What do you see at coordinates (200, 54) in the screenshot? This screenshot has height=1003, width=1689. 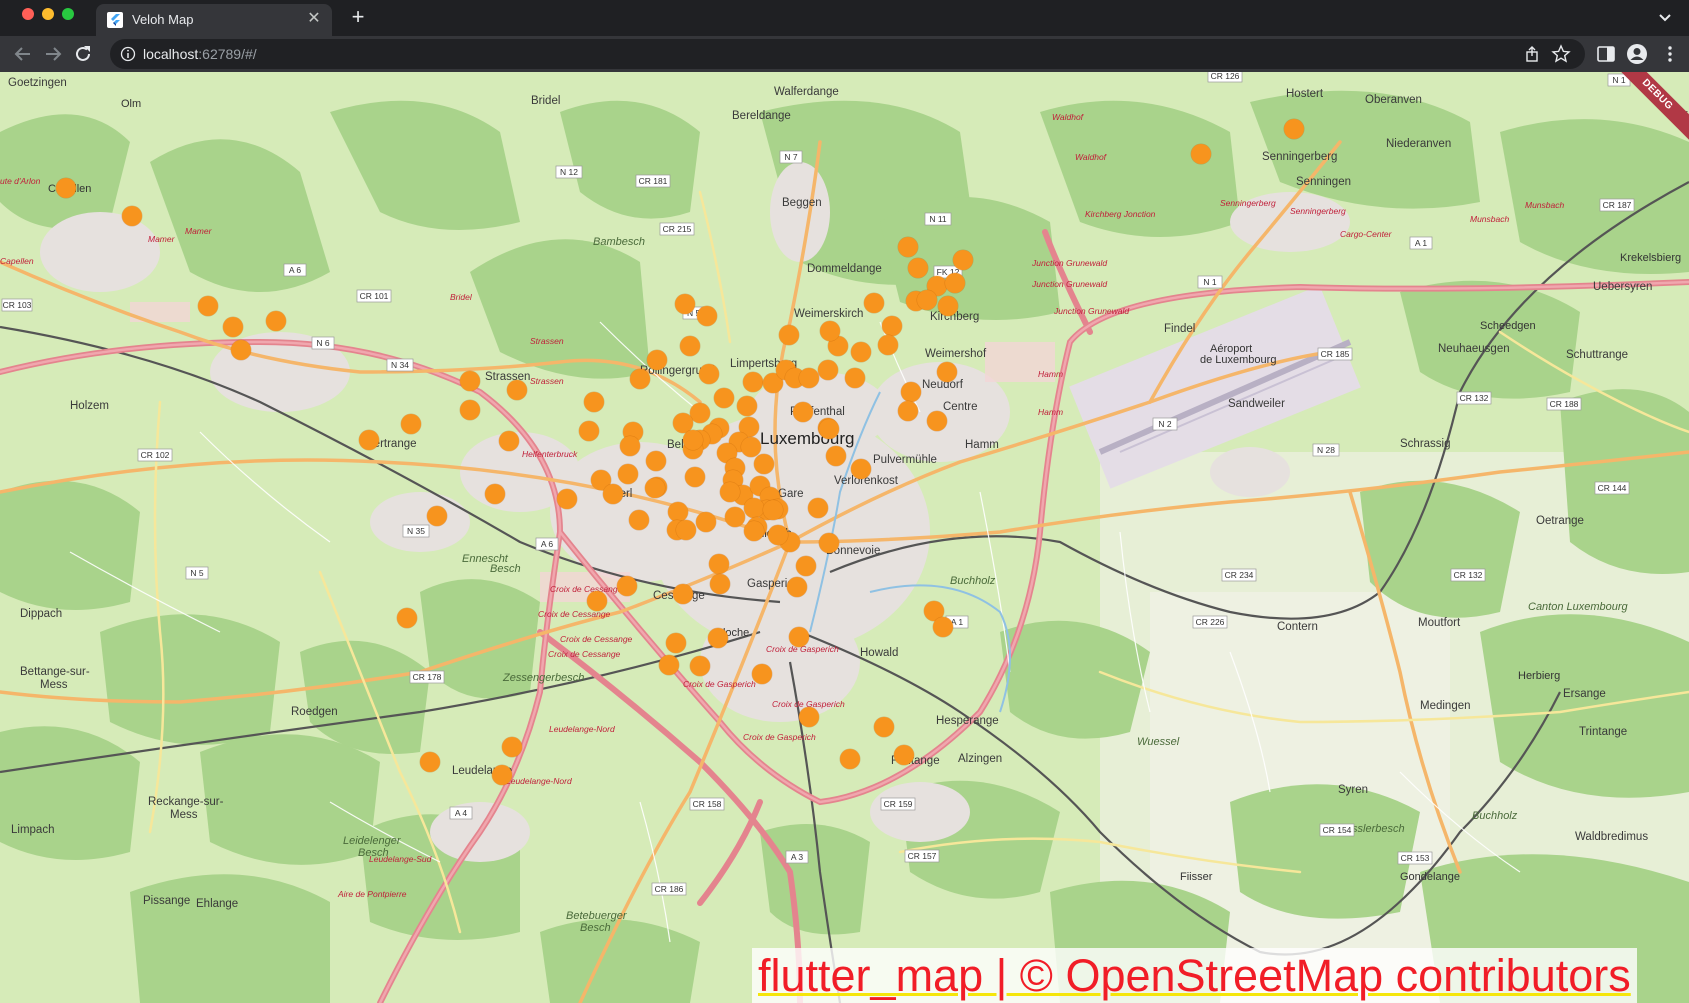 I see `url-text: localhost:62789/#/` at bounding box center [200, 54].